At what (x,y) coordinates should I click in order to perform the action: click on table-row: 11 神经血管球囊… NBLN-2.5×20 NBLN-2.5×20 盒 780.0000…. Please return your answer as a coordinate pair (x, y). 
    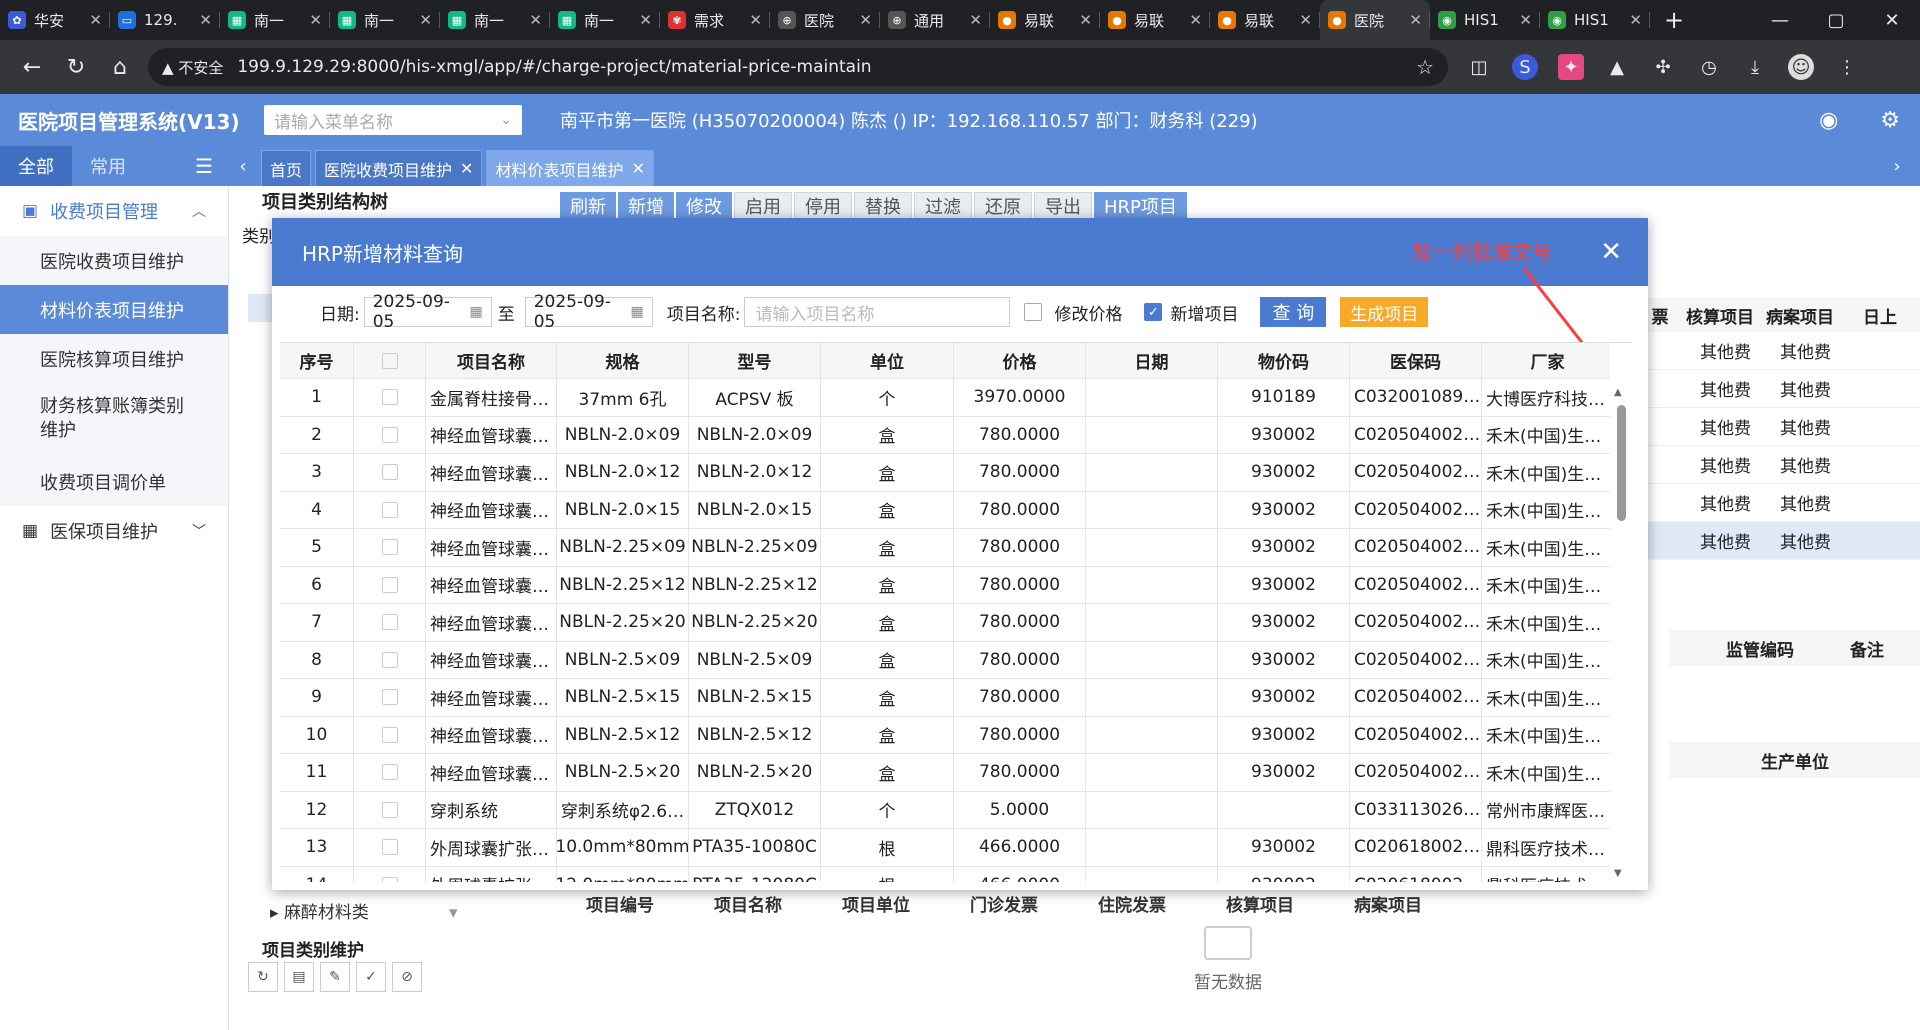
    Looking at the image, I should click on (956, 773).